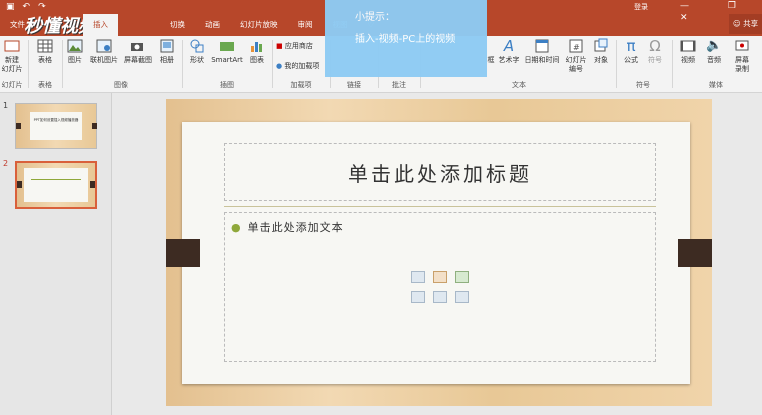  Describe the element at coordinates (227, 46) in the screenshot. I see `smartart-icon` at that location.